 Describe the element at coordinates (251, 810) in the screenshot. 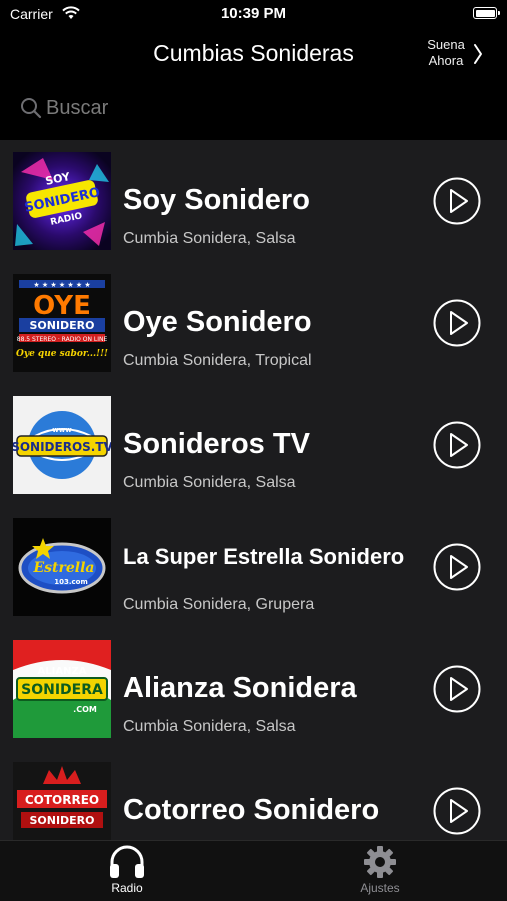

I see `station-name: Cotorreo Sonidero` at that location.